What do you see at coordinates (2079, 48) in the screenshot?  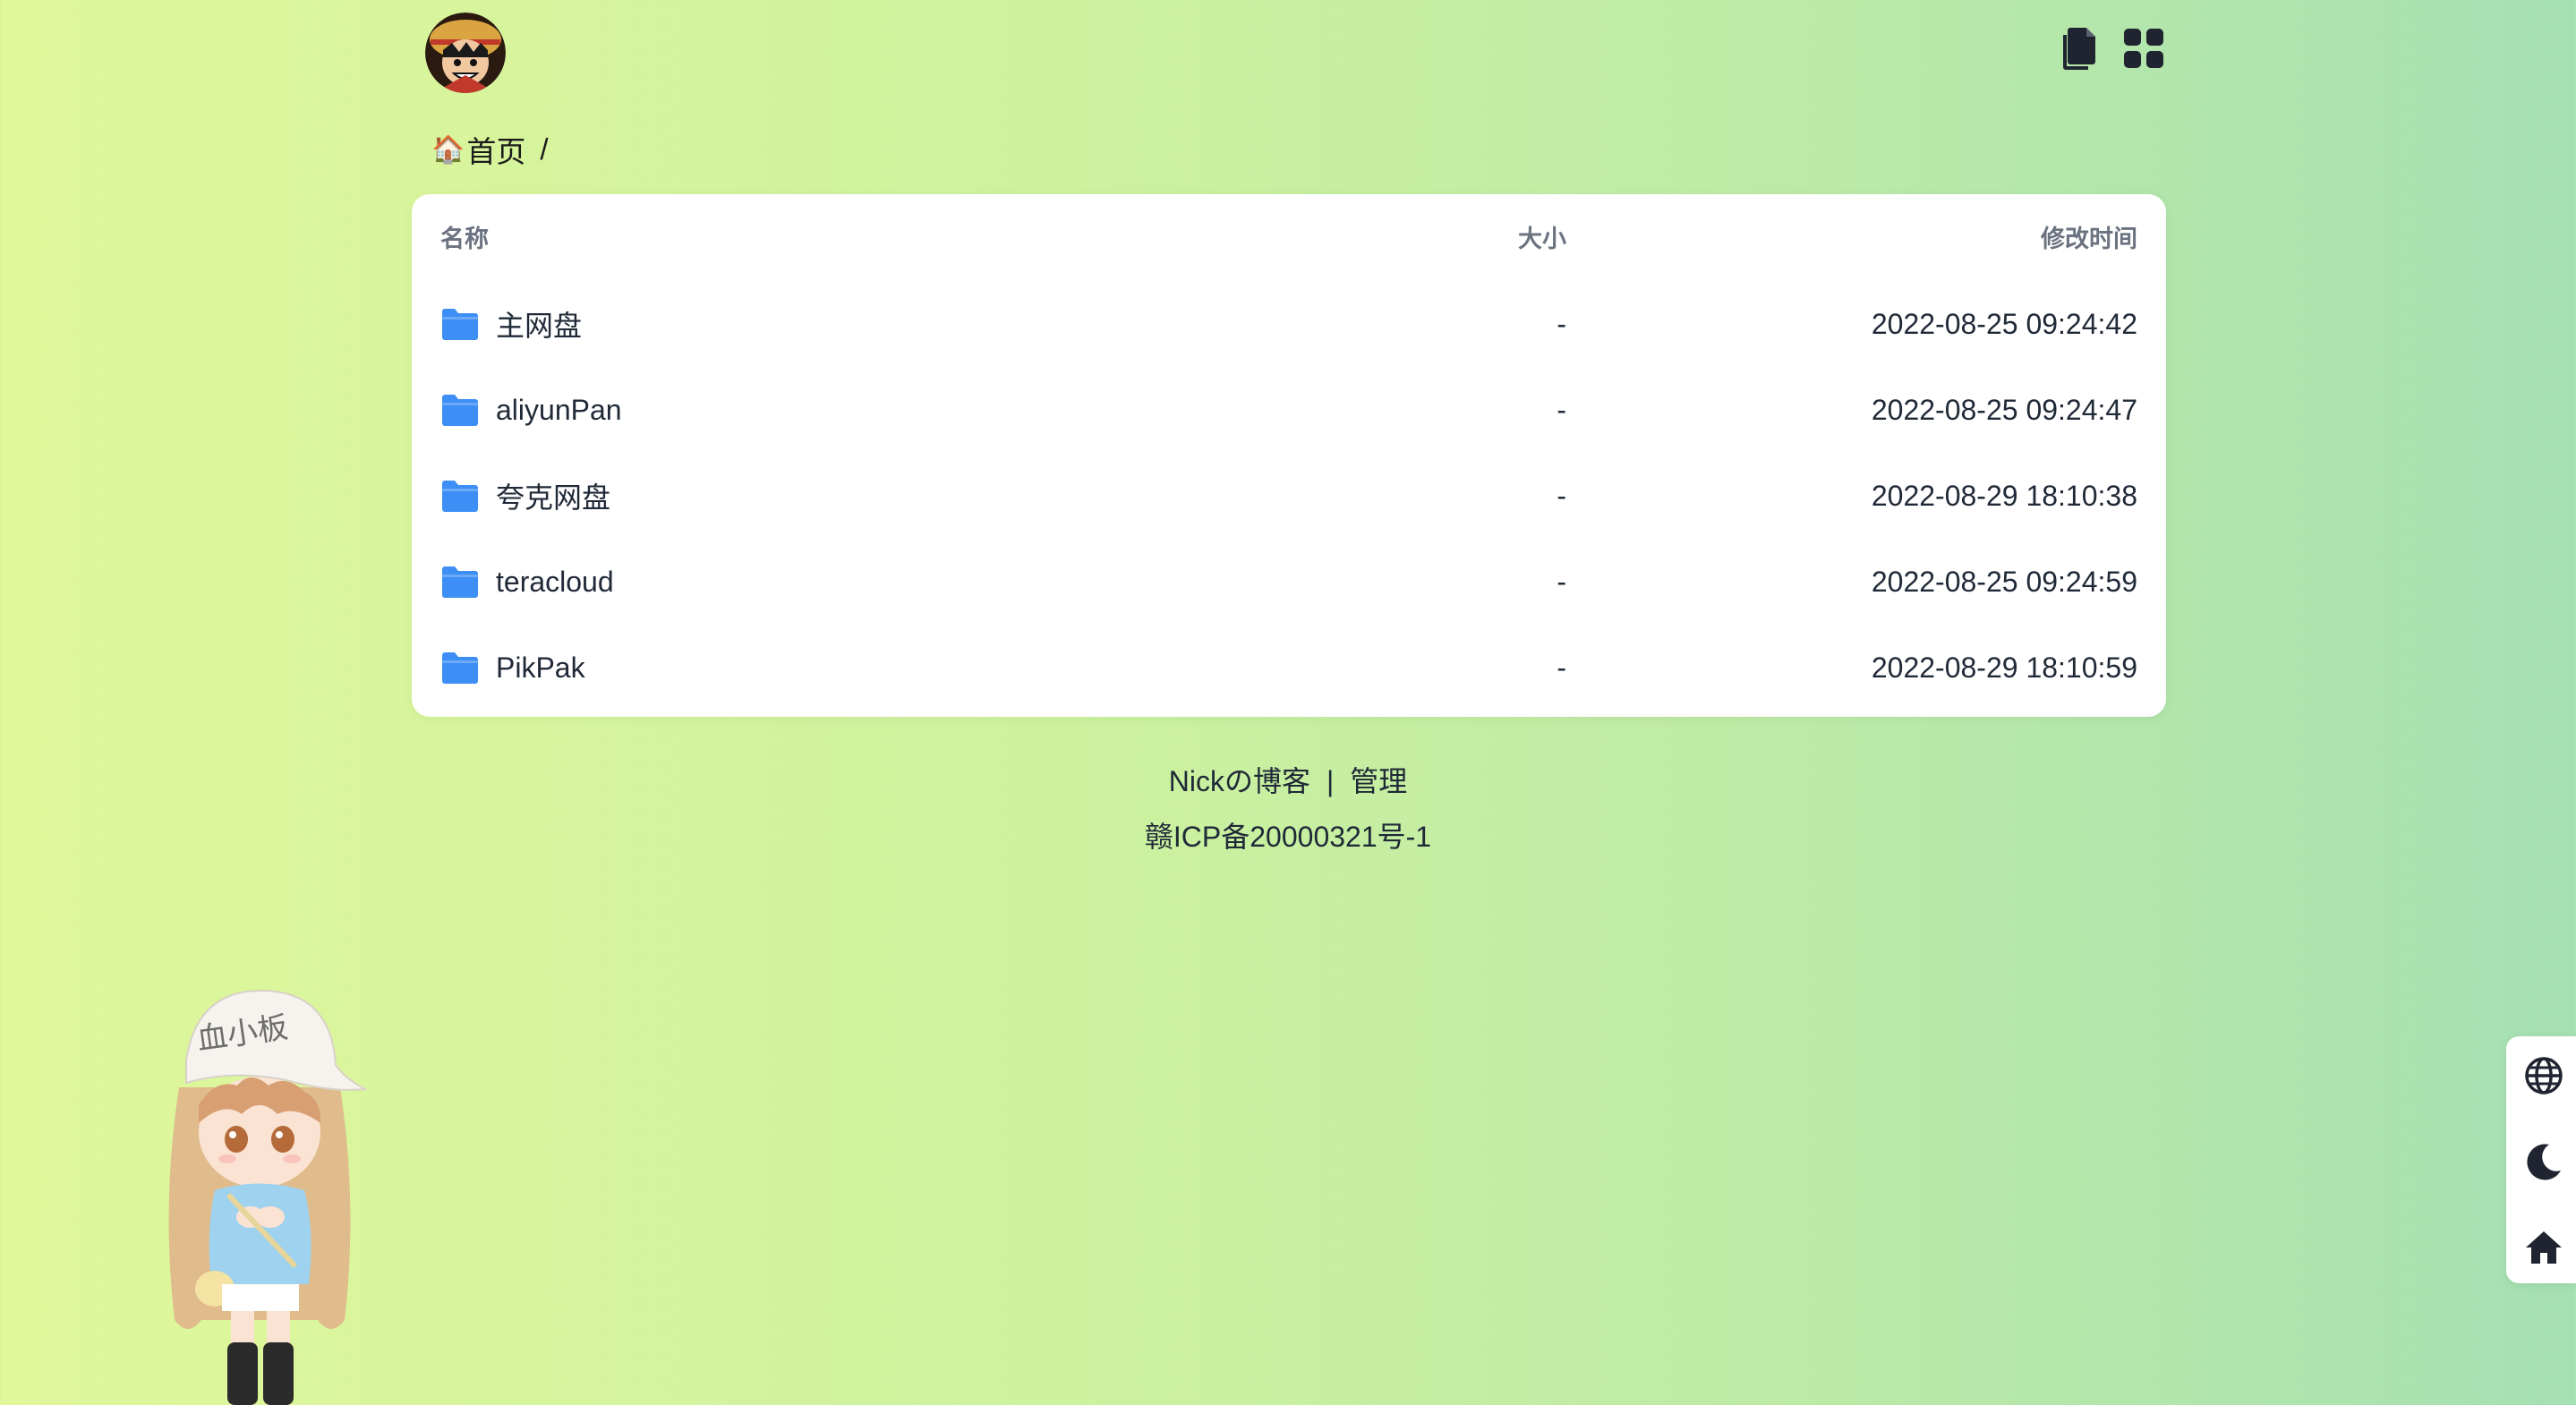 I see `copy-icon` at bounding box center [2079, 48].